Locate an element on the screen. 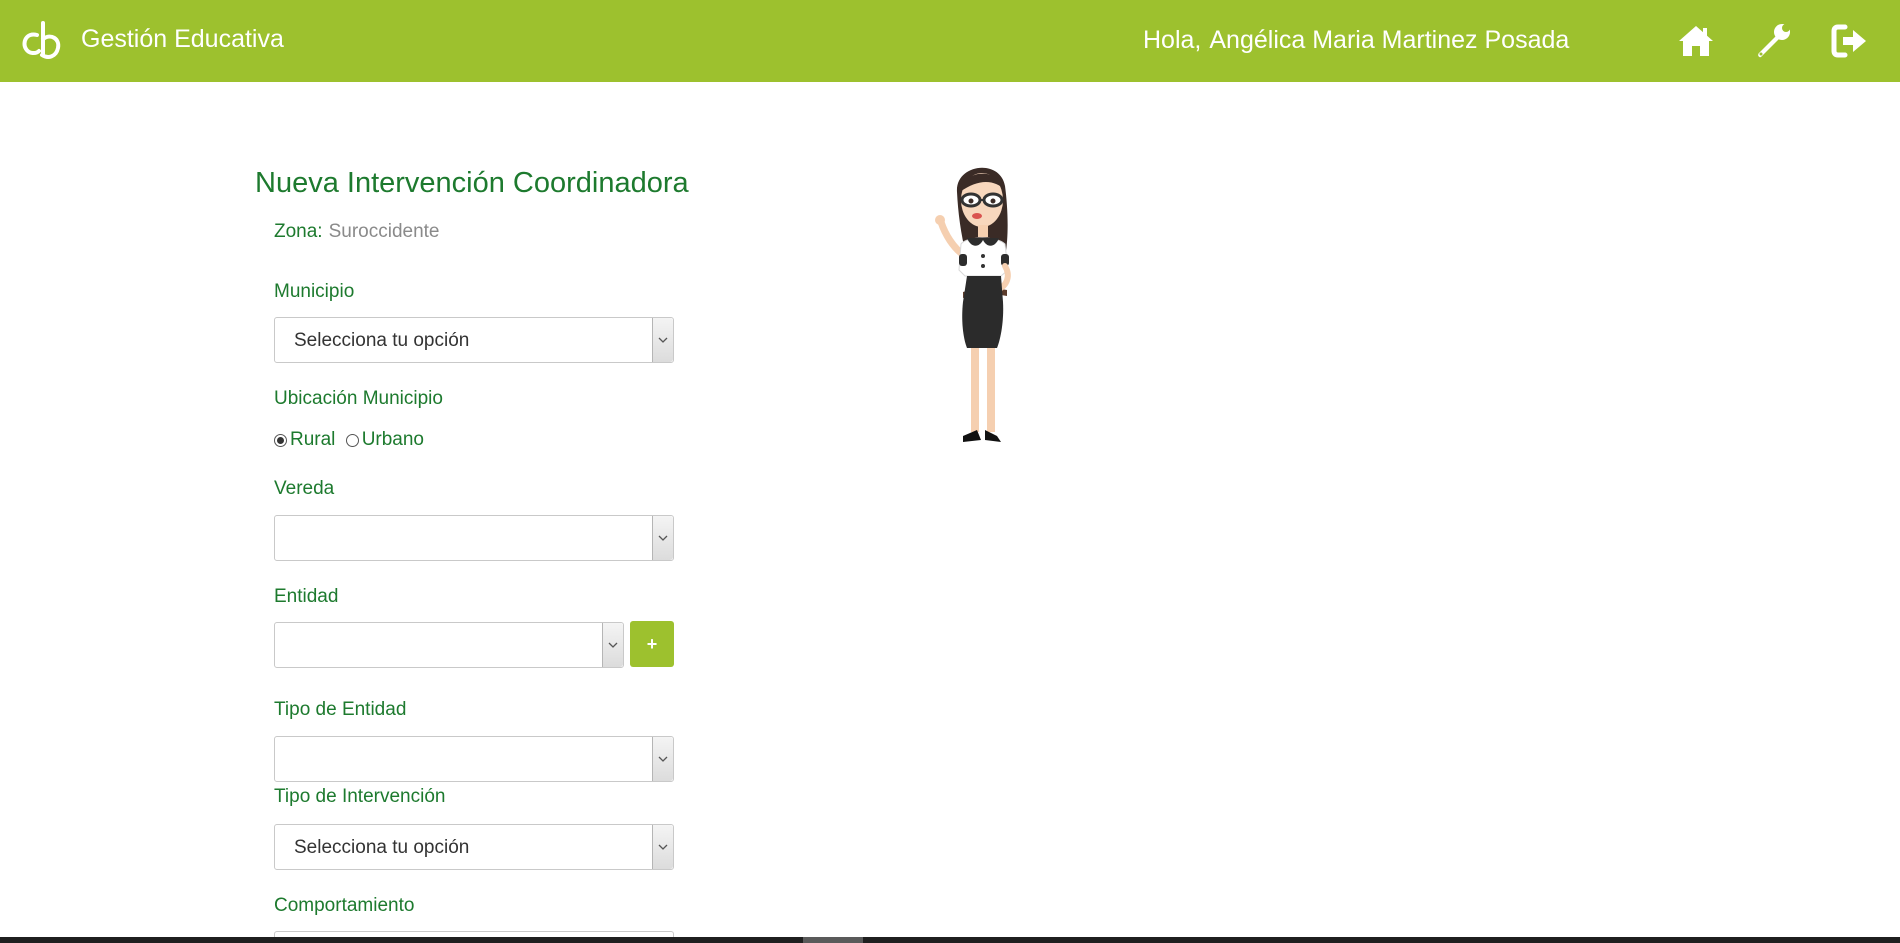 This screenshot has width=1900, height=943. logo-icon is located at coordinates (41, 41).